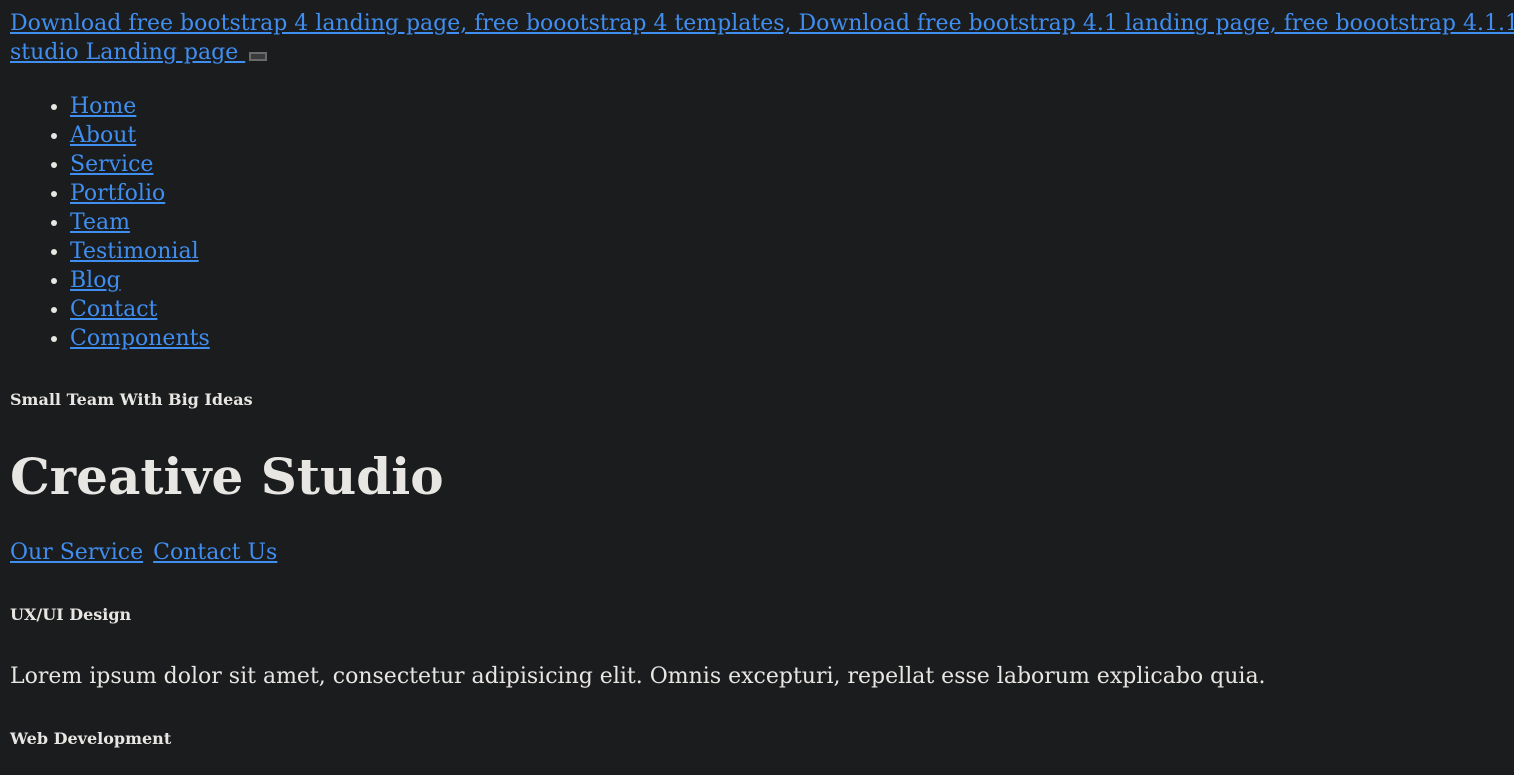 The height and width of the screenshot is (775, 1514). Describe the element at coordinates (100, 222) in the screenshot. I see `nav-link-team: Team` at that location.